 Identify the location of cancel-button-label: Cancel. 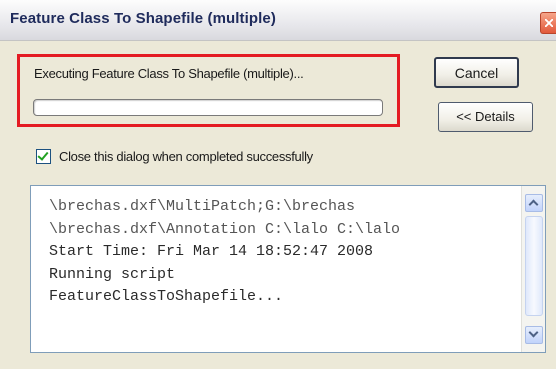
(476, 73).